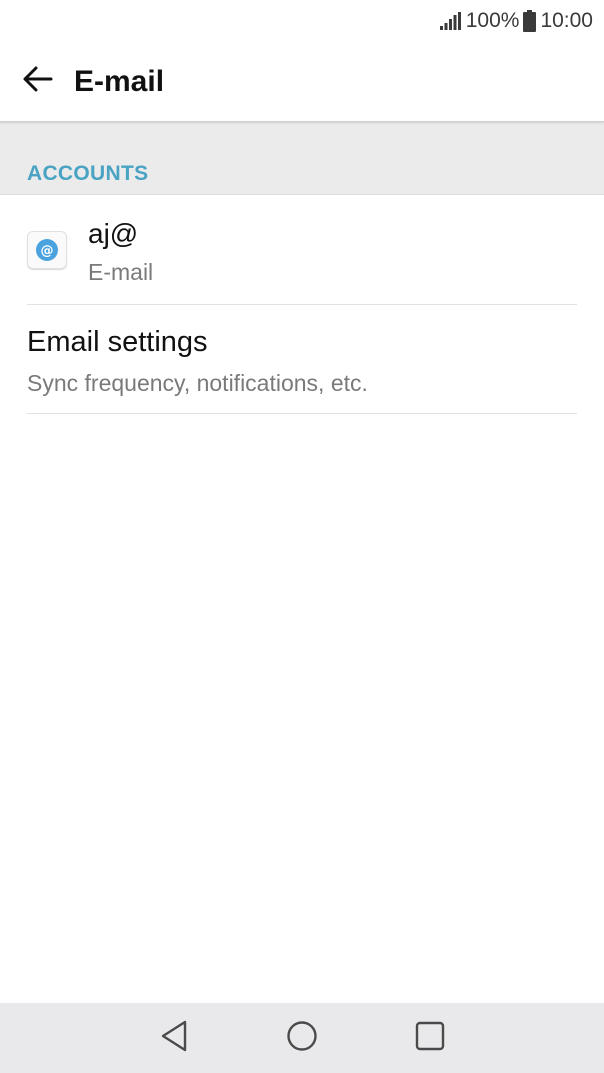  Describe the element at coordinates (121, 272) in the screenshot. I see `account-type: E-mail` at that location.